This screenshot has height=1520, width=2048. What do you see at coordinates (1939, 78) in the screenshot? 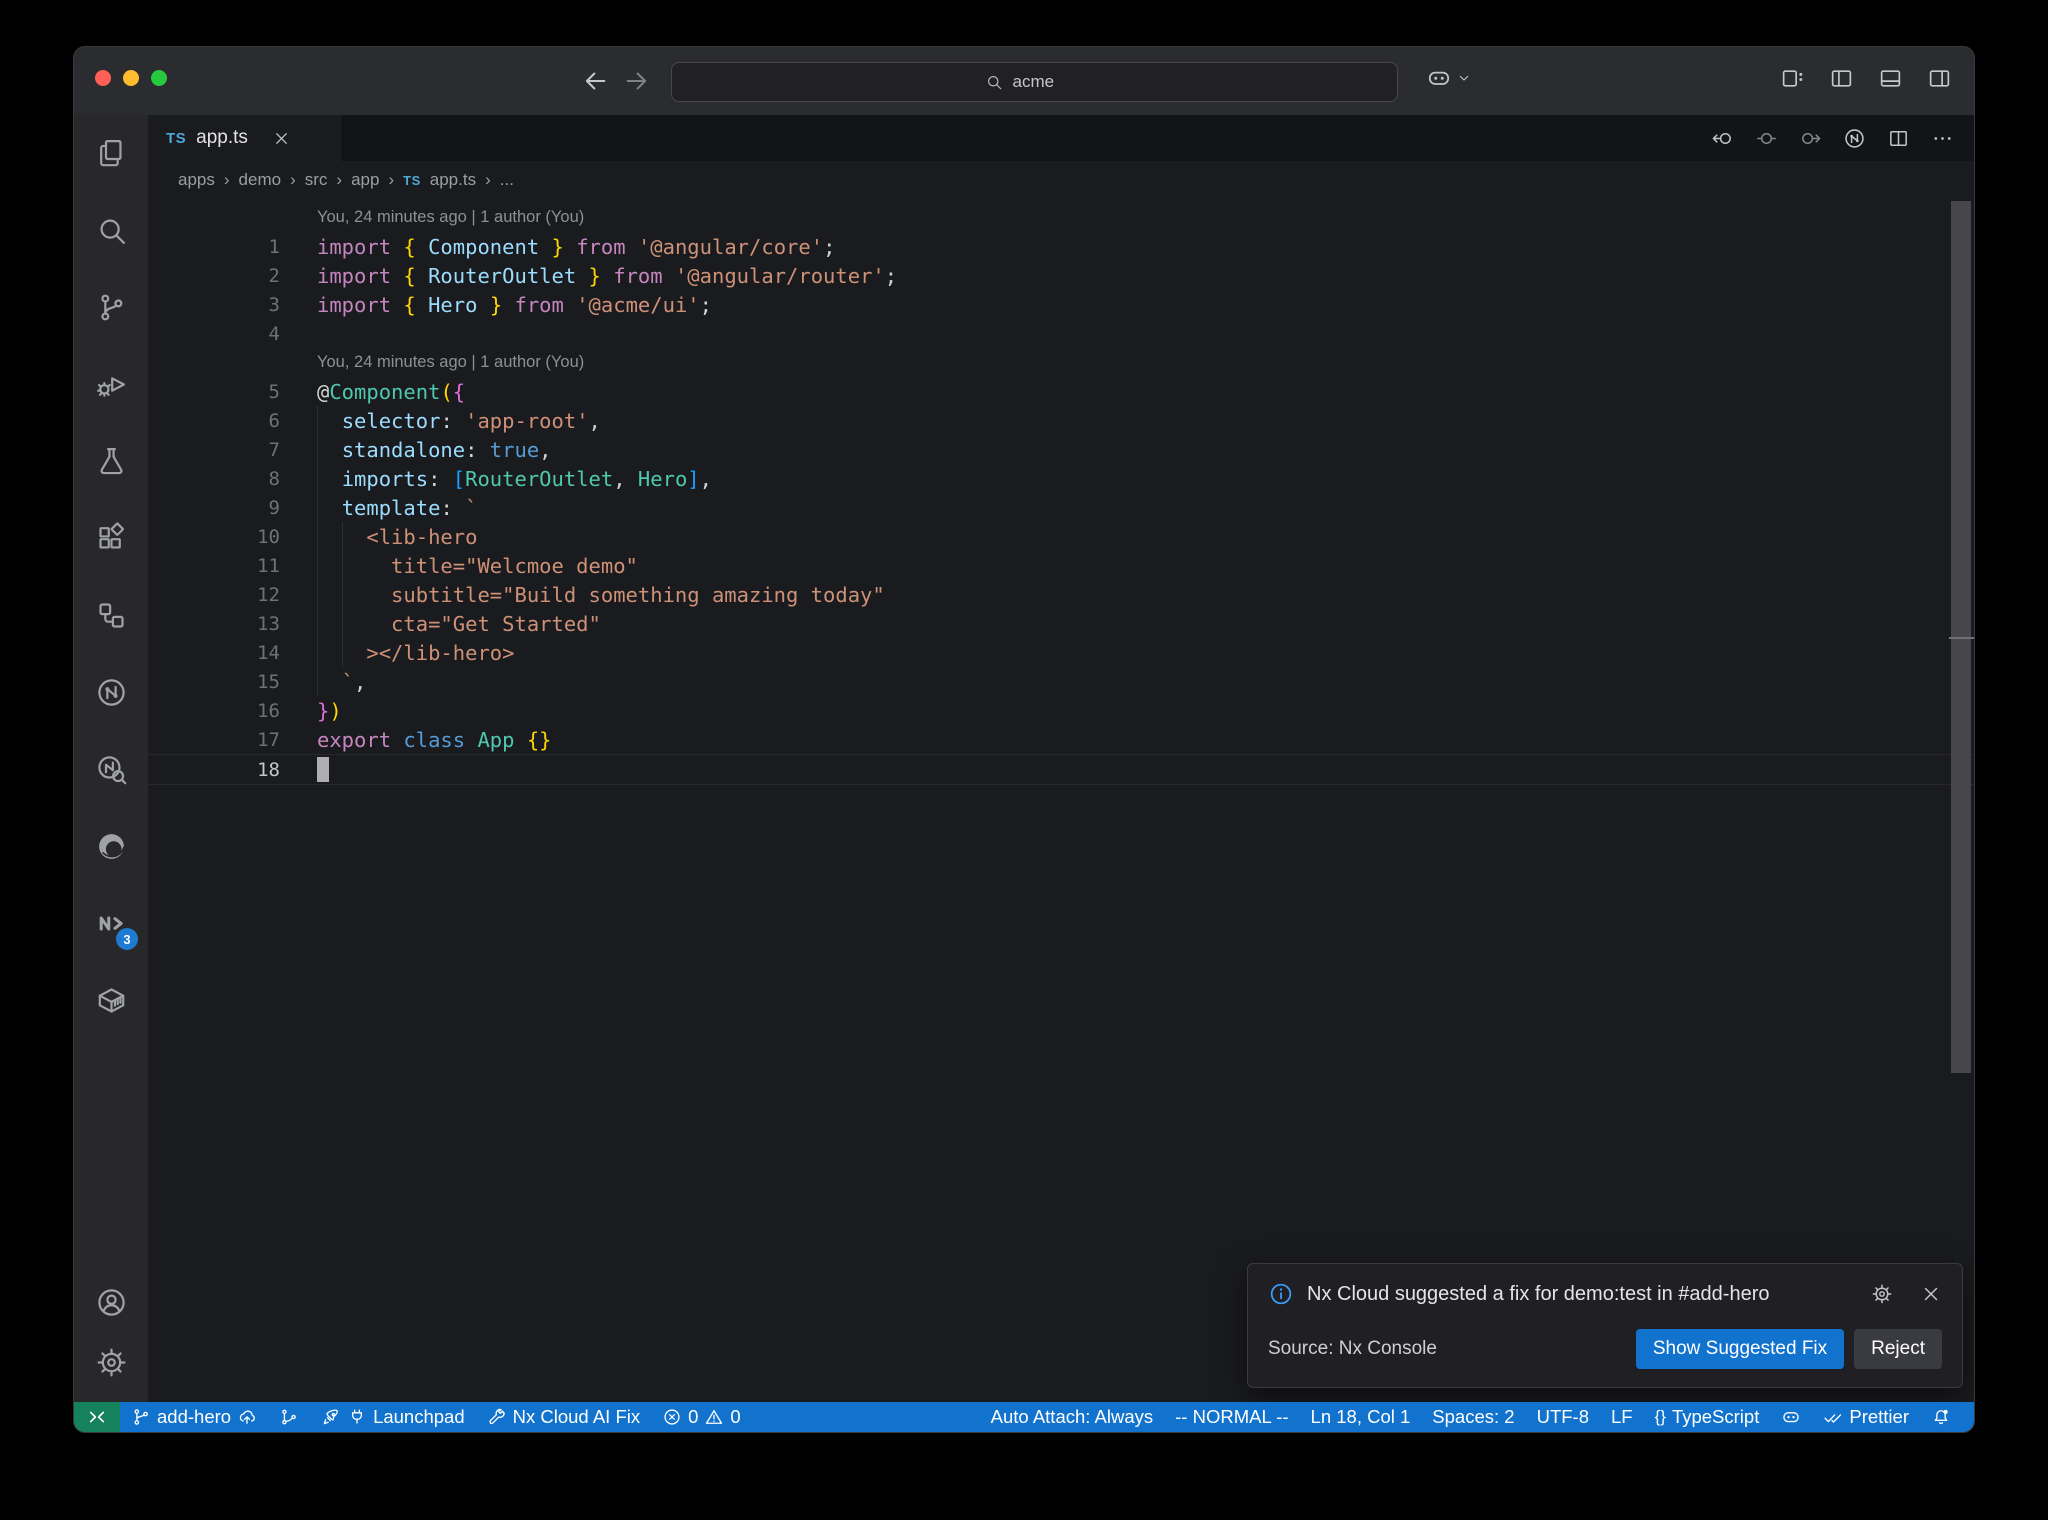
I see `toggle-secondary-sidebar-icon` at bounding box center [1939, 78].